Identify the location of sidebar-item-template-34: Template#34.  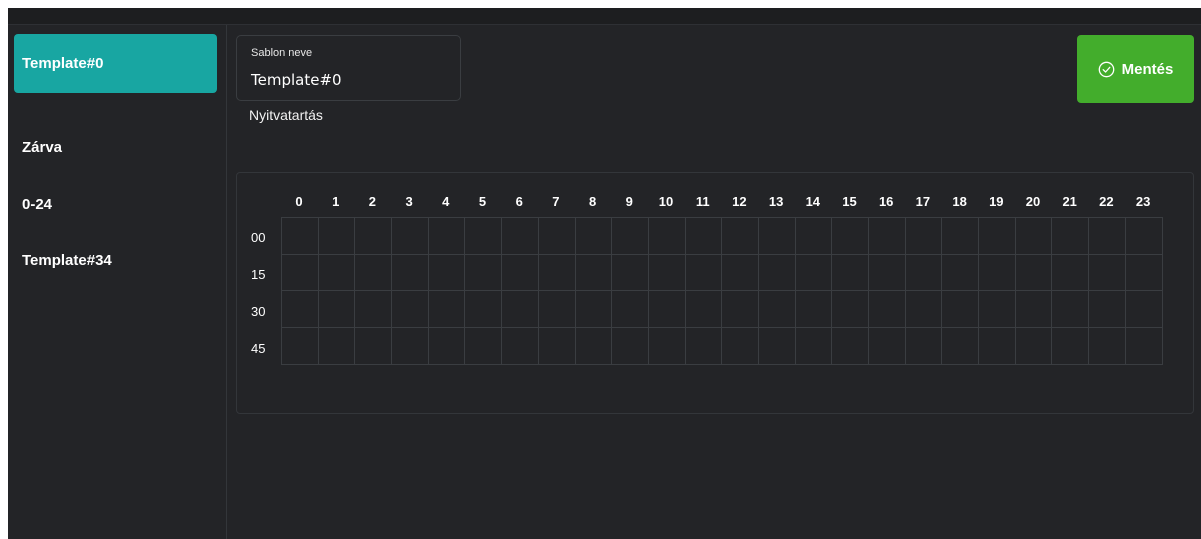
(115, 260).